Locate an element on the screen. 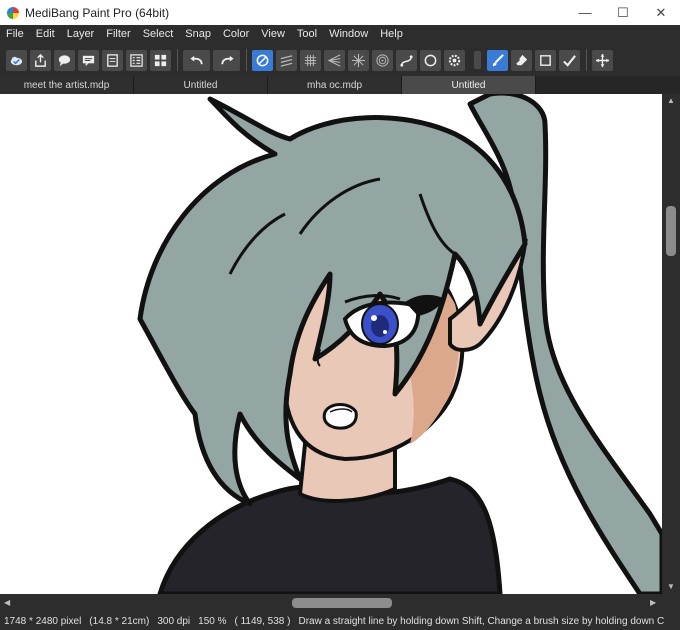  eraser-icon is located at coordinates (521, 59).